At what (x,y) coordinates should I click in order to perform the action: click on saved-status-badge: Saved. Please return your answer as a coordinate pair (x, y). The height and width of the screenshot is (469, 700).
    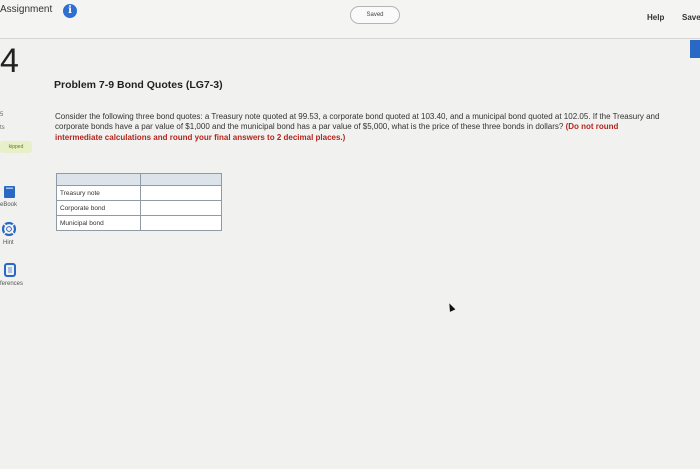
    Looking at the image, I should click on (375, 15).